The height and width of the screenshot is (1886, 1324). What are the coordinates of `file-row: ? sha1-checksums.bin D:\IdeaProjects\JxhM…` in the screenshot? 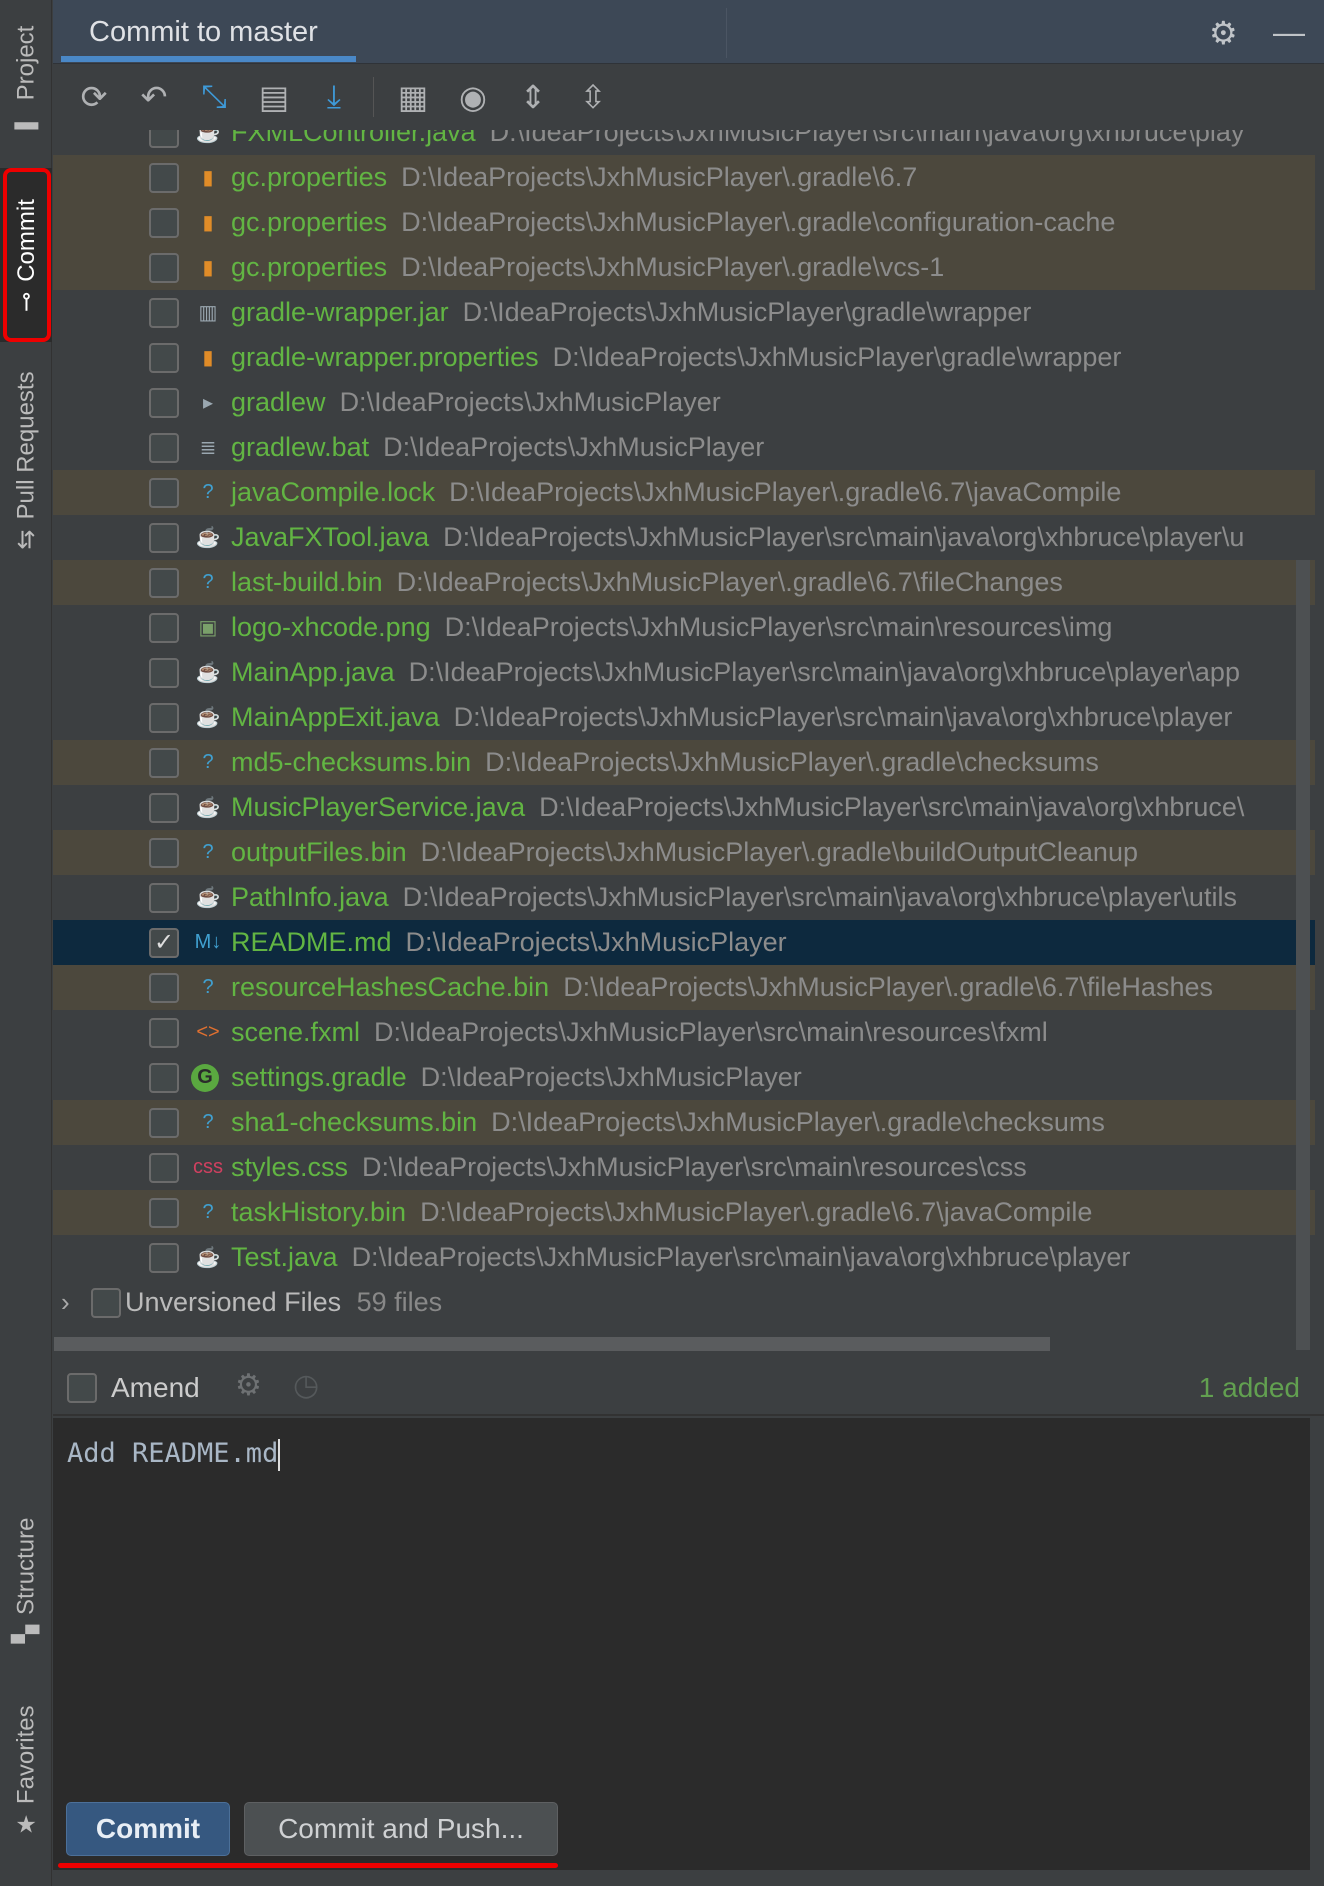 It's located at (684, 1122).